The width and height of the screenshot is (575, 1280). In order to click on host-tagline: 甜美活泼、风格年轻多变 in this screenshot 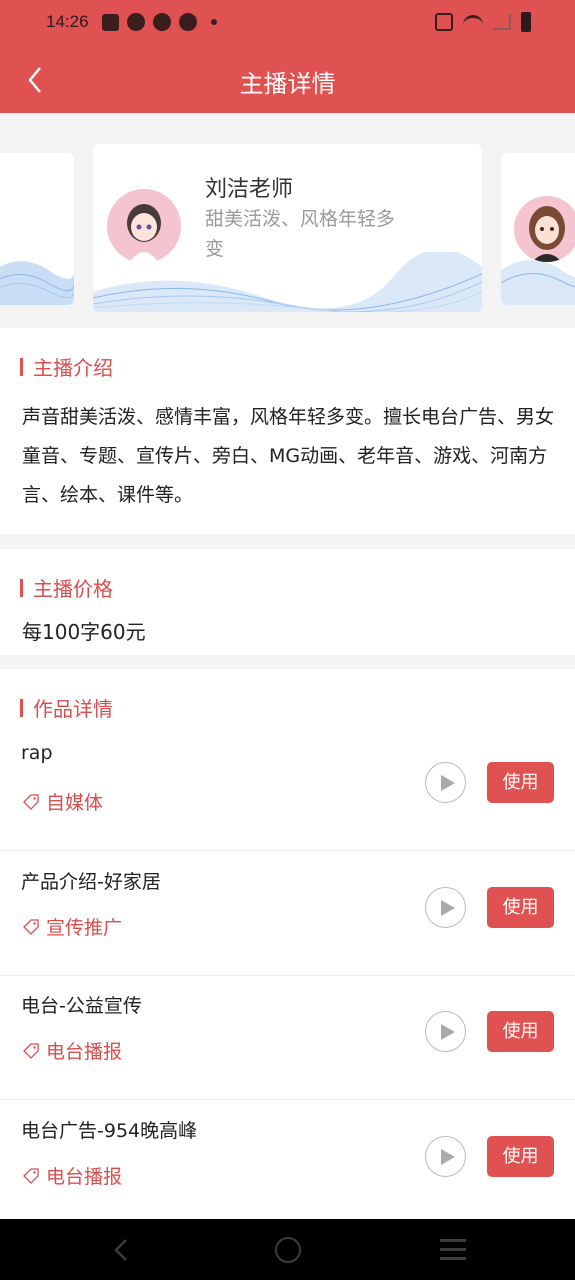, I will do `click(300, 234)`.